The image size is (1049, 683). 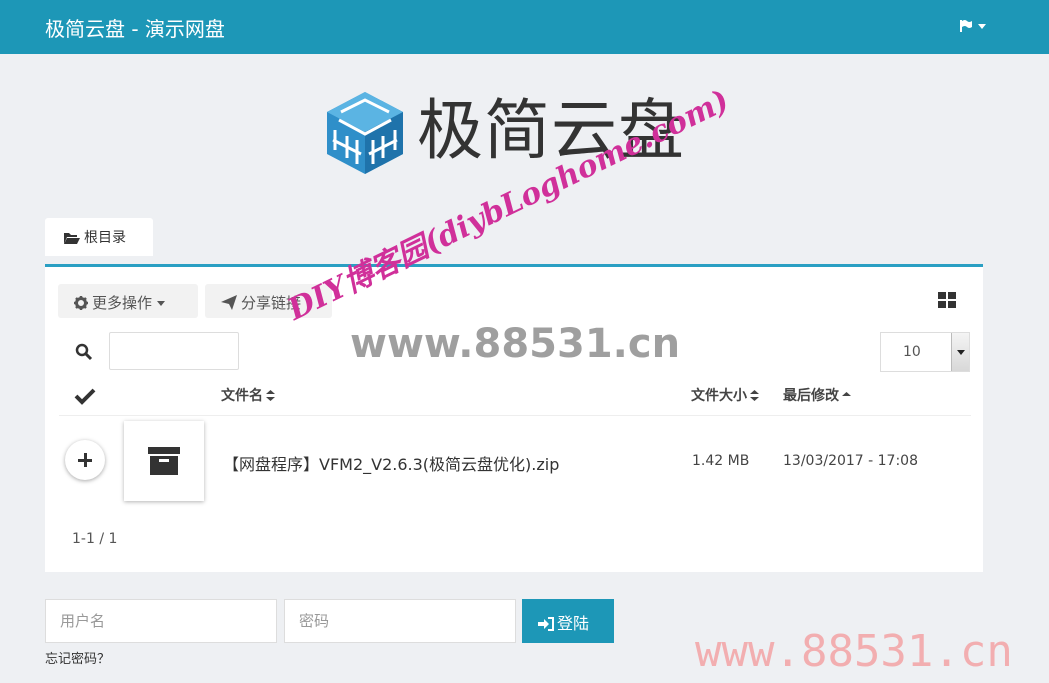 What do you see at coordinates (515, 344) in the screenshot?
I see `watermark-center: www.88531.cn` at bounding box center [515, 344].